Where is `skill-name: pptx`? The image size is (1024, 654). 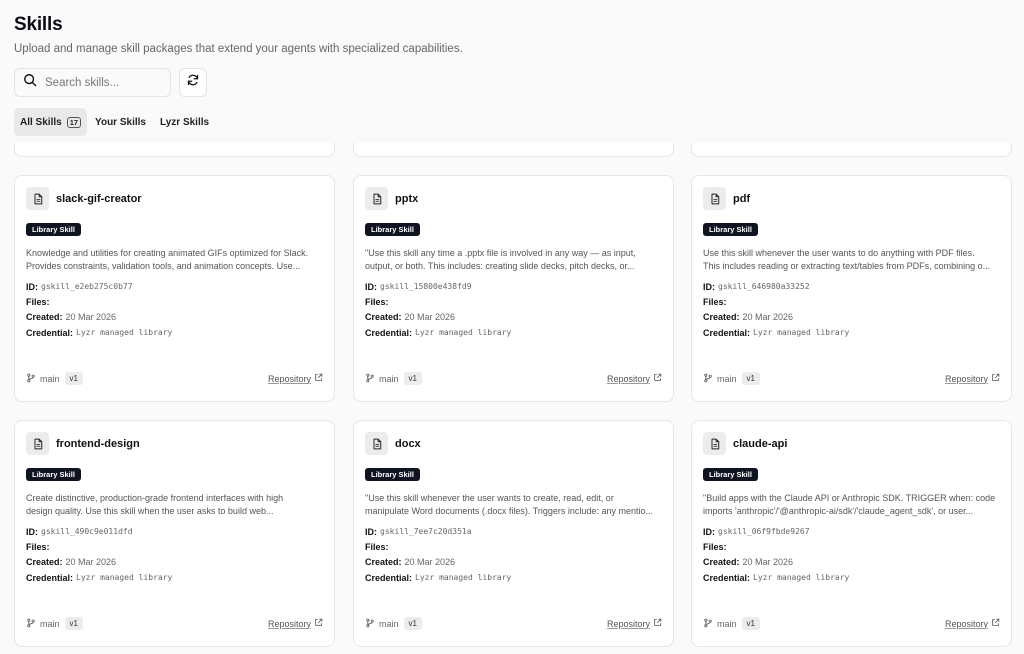
skill-name: pptx is located at coordinates (406, 199).